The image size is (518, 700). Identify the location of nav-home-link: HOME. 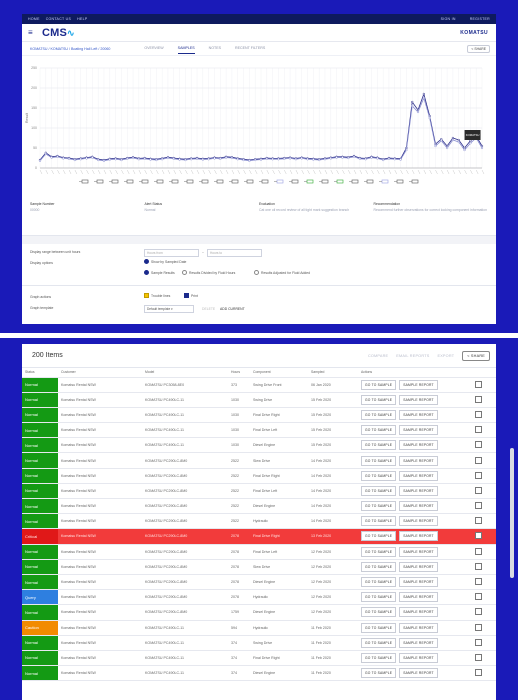
(34, 19).